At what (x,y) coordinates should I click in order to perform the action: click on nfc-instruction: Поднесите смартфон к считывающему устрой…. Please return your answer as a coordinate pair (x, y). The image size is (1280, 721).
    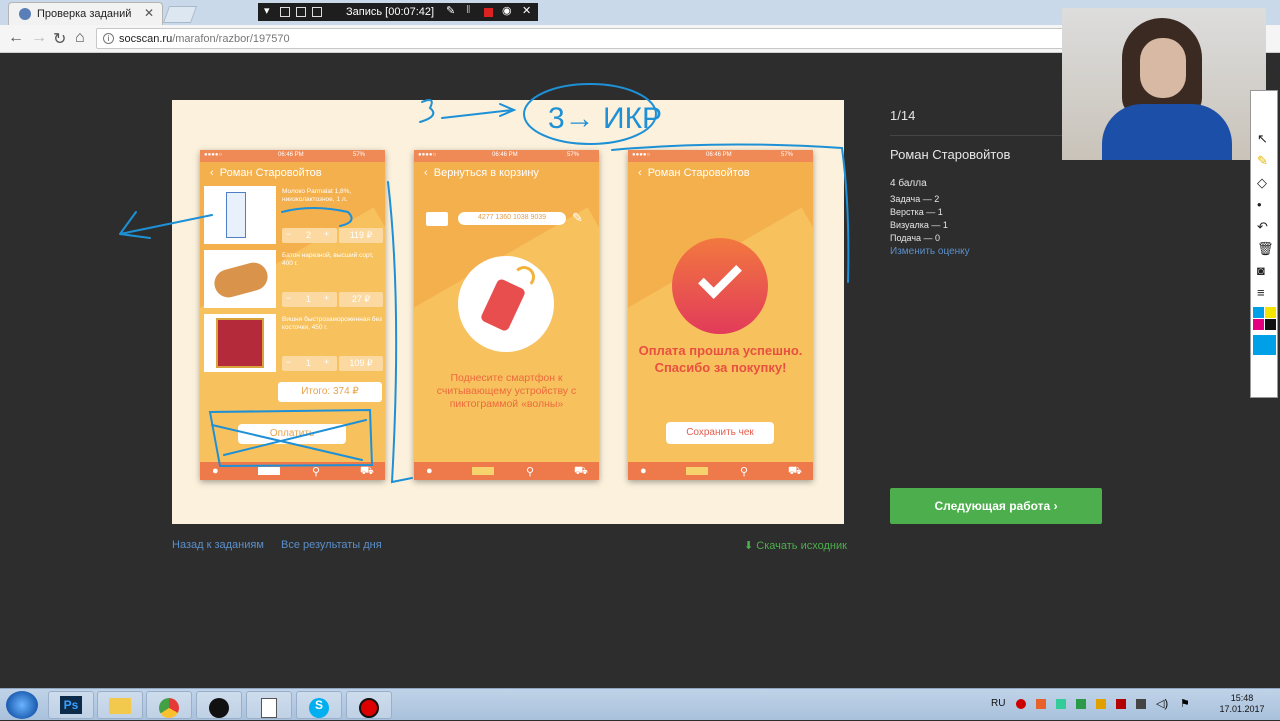
    Looking at the image, I should click on (506, 391).